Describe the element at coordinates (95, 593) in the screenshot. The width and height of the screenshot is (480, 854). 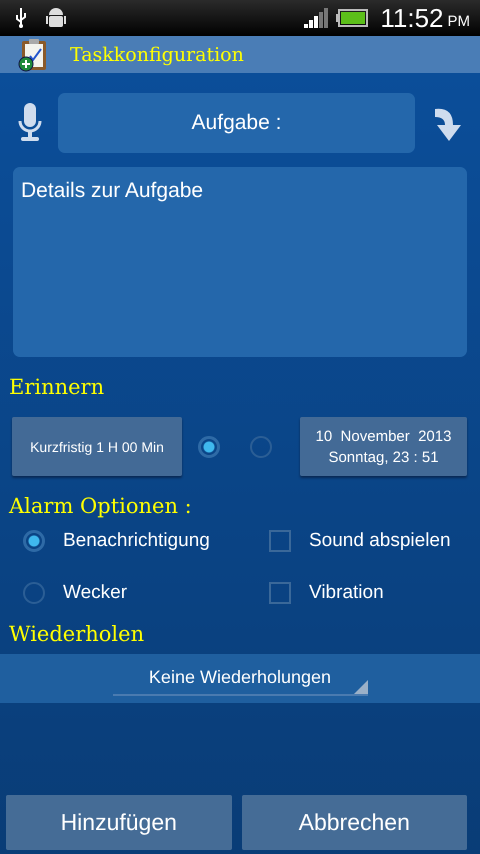
I see `option-label: Wecker` at that location.